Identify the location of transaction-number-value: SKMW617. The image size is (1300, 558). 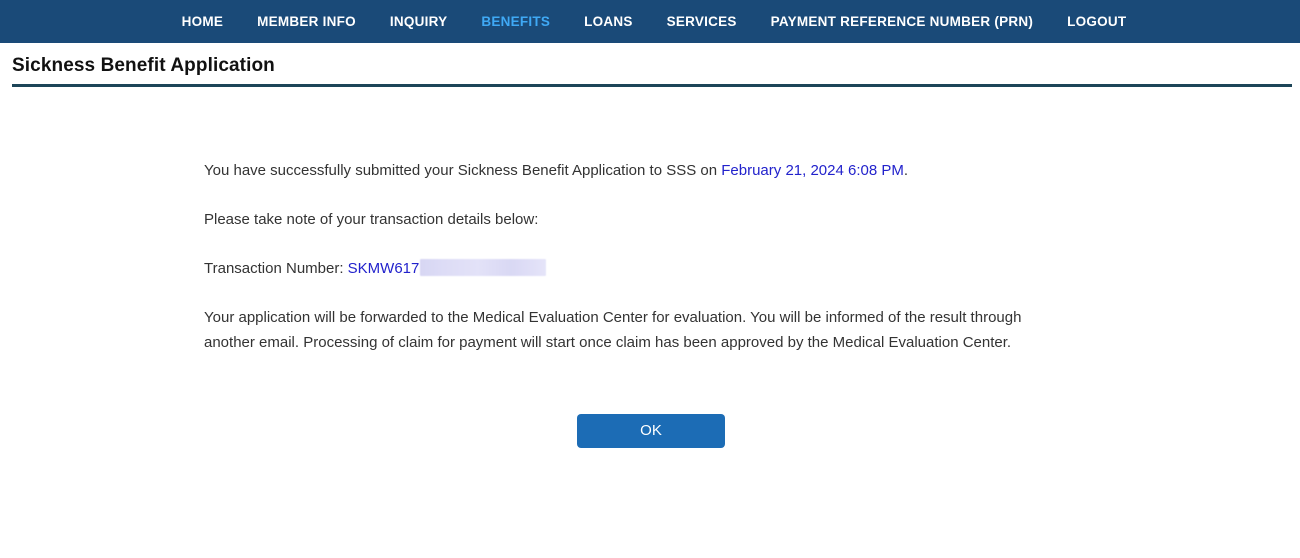
(383, 268).